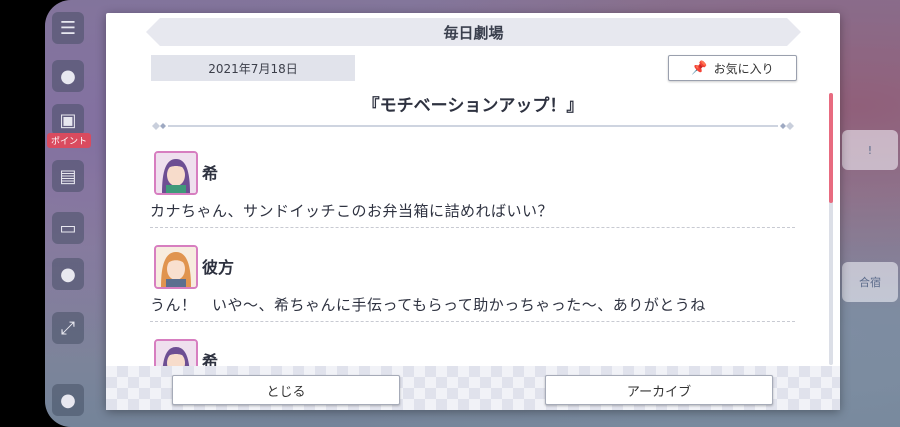  What do you see at coordinates (473, 106) in the screenshot?
I see `story-title: 『モチベーションアップ！』` at bounding box center [473, 106].